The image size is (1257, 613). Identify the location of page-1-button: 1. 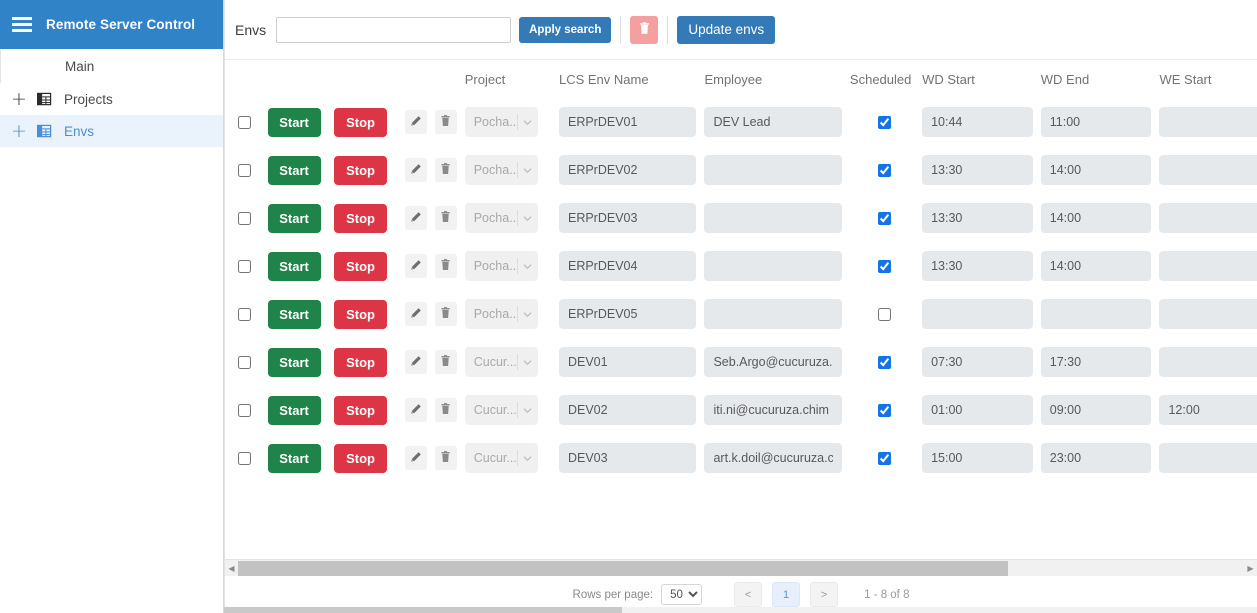
(786, 594).